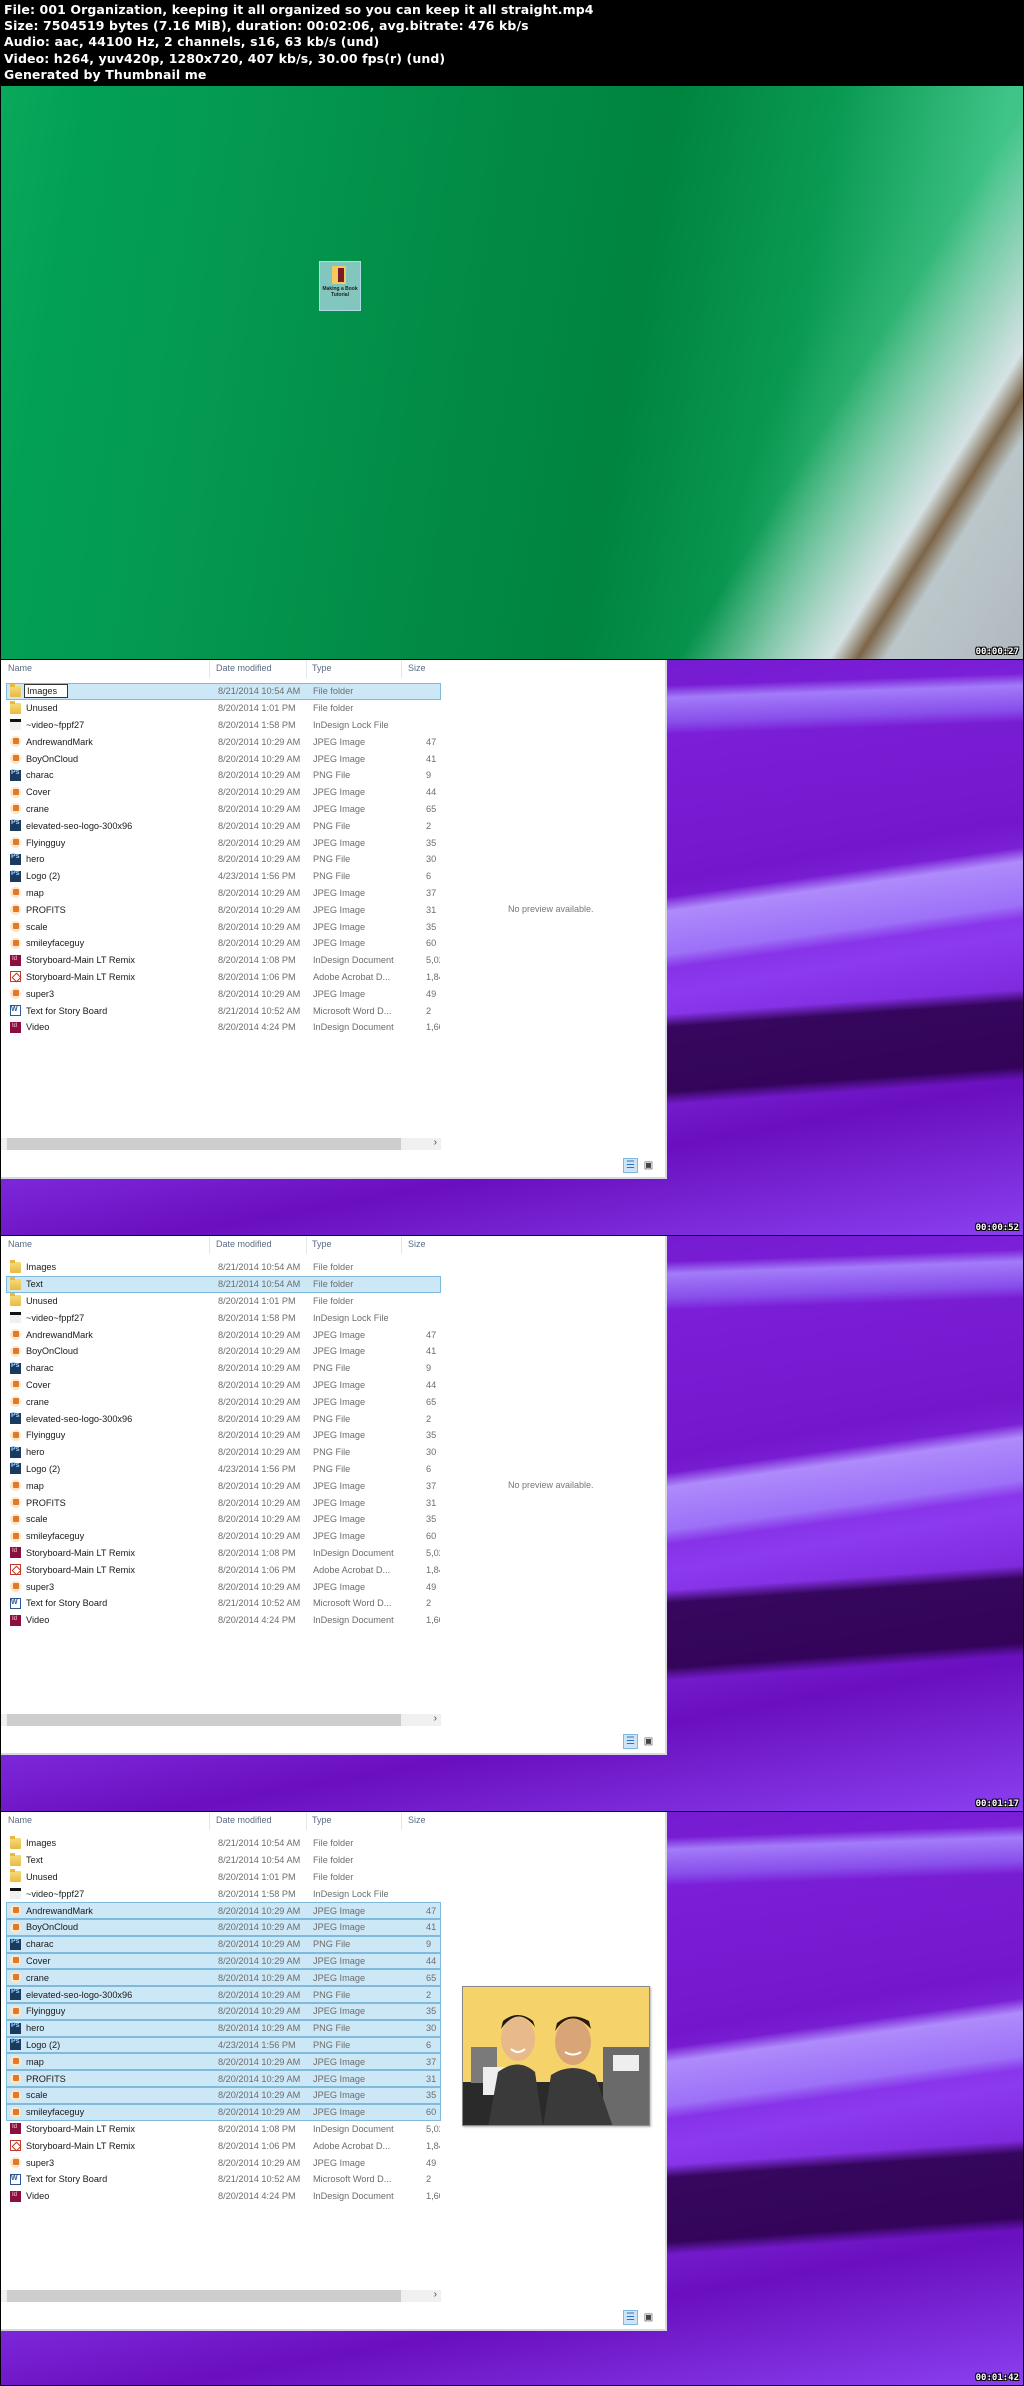  What do you see at coordinates (46, 691) in the screenshot?
I see `rename-input: Images` at bounding box center [46, 691].